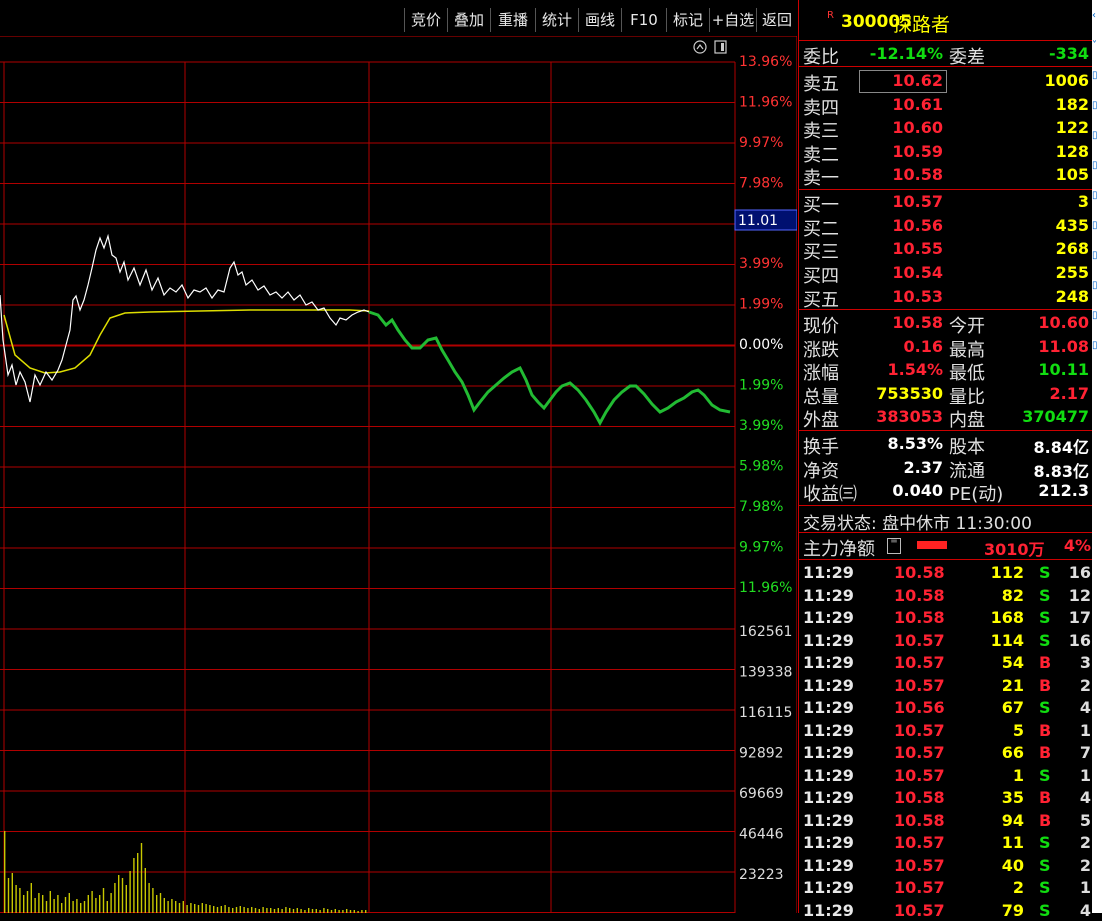 The width and height of the screenshot is (1102, 921). What do you see at coordinates (917, 322) in the screenshot?
I see `stat-row-0-value: 10.58` at bounding box center [917, 322].